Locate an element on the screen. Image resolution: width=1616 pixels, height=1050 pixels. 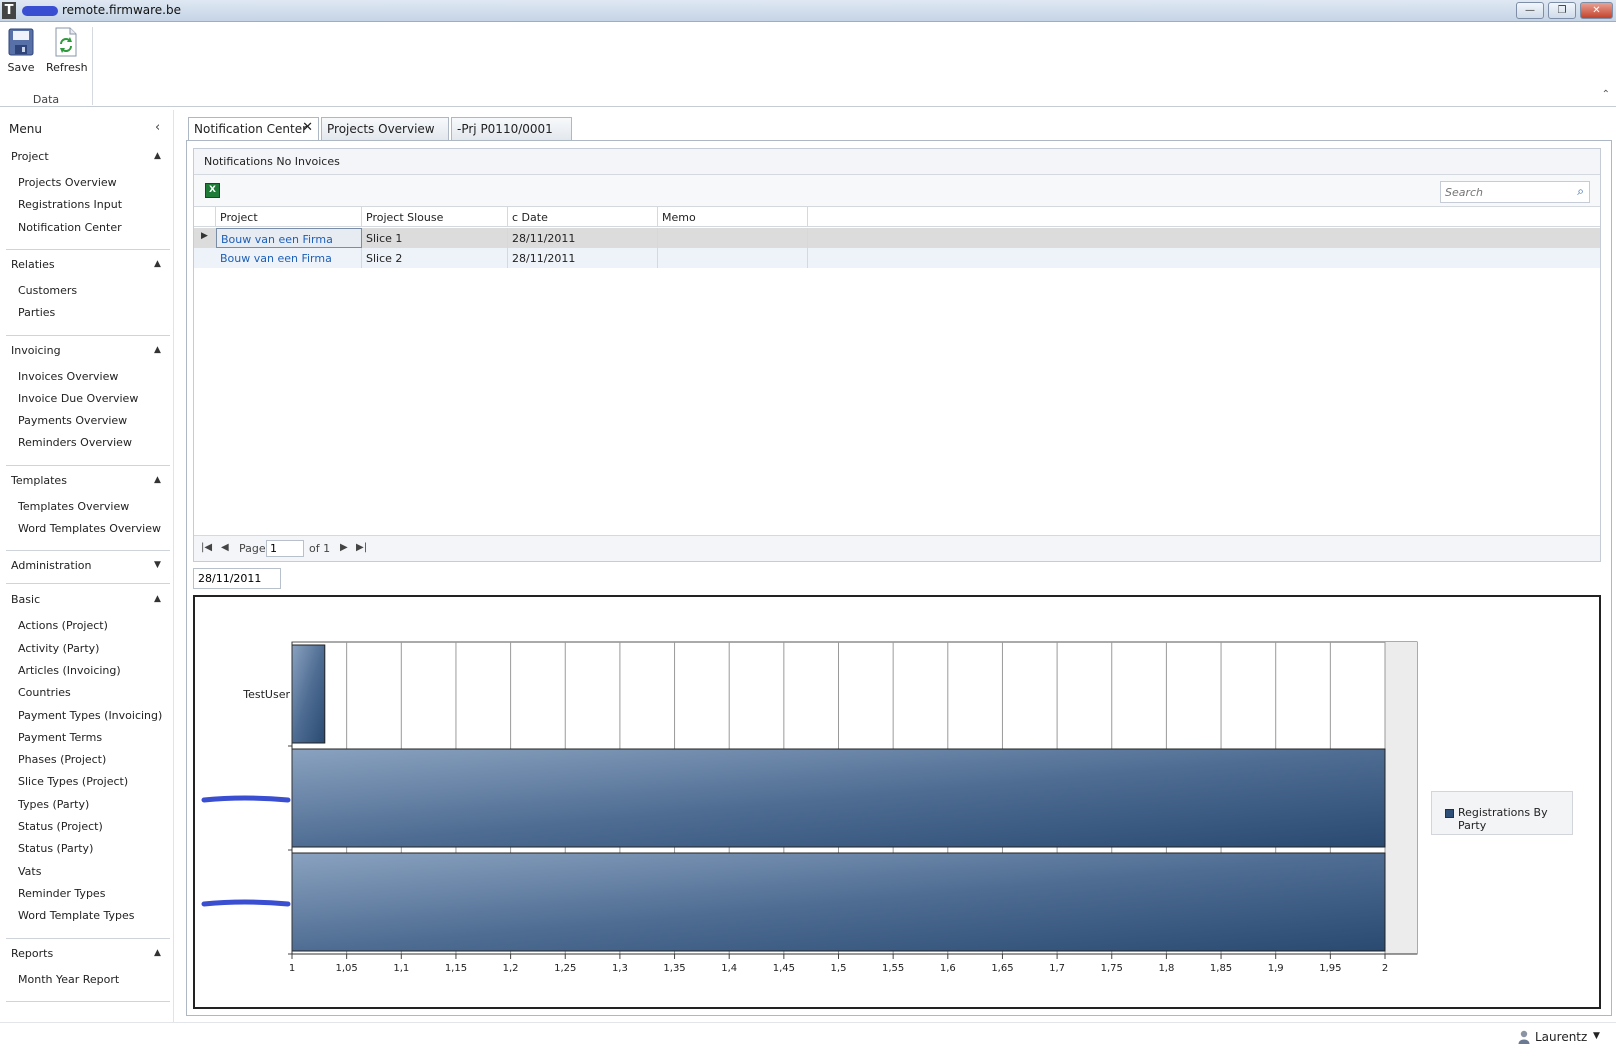
save-button: Save is located at coordinates (21, 50).